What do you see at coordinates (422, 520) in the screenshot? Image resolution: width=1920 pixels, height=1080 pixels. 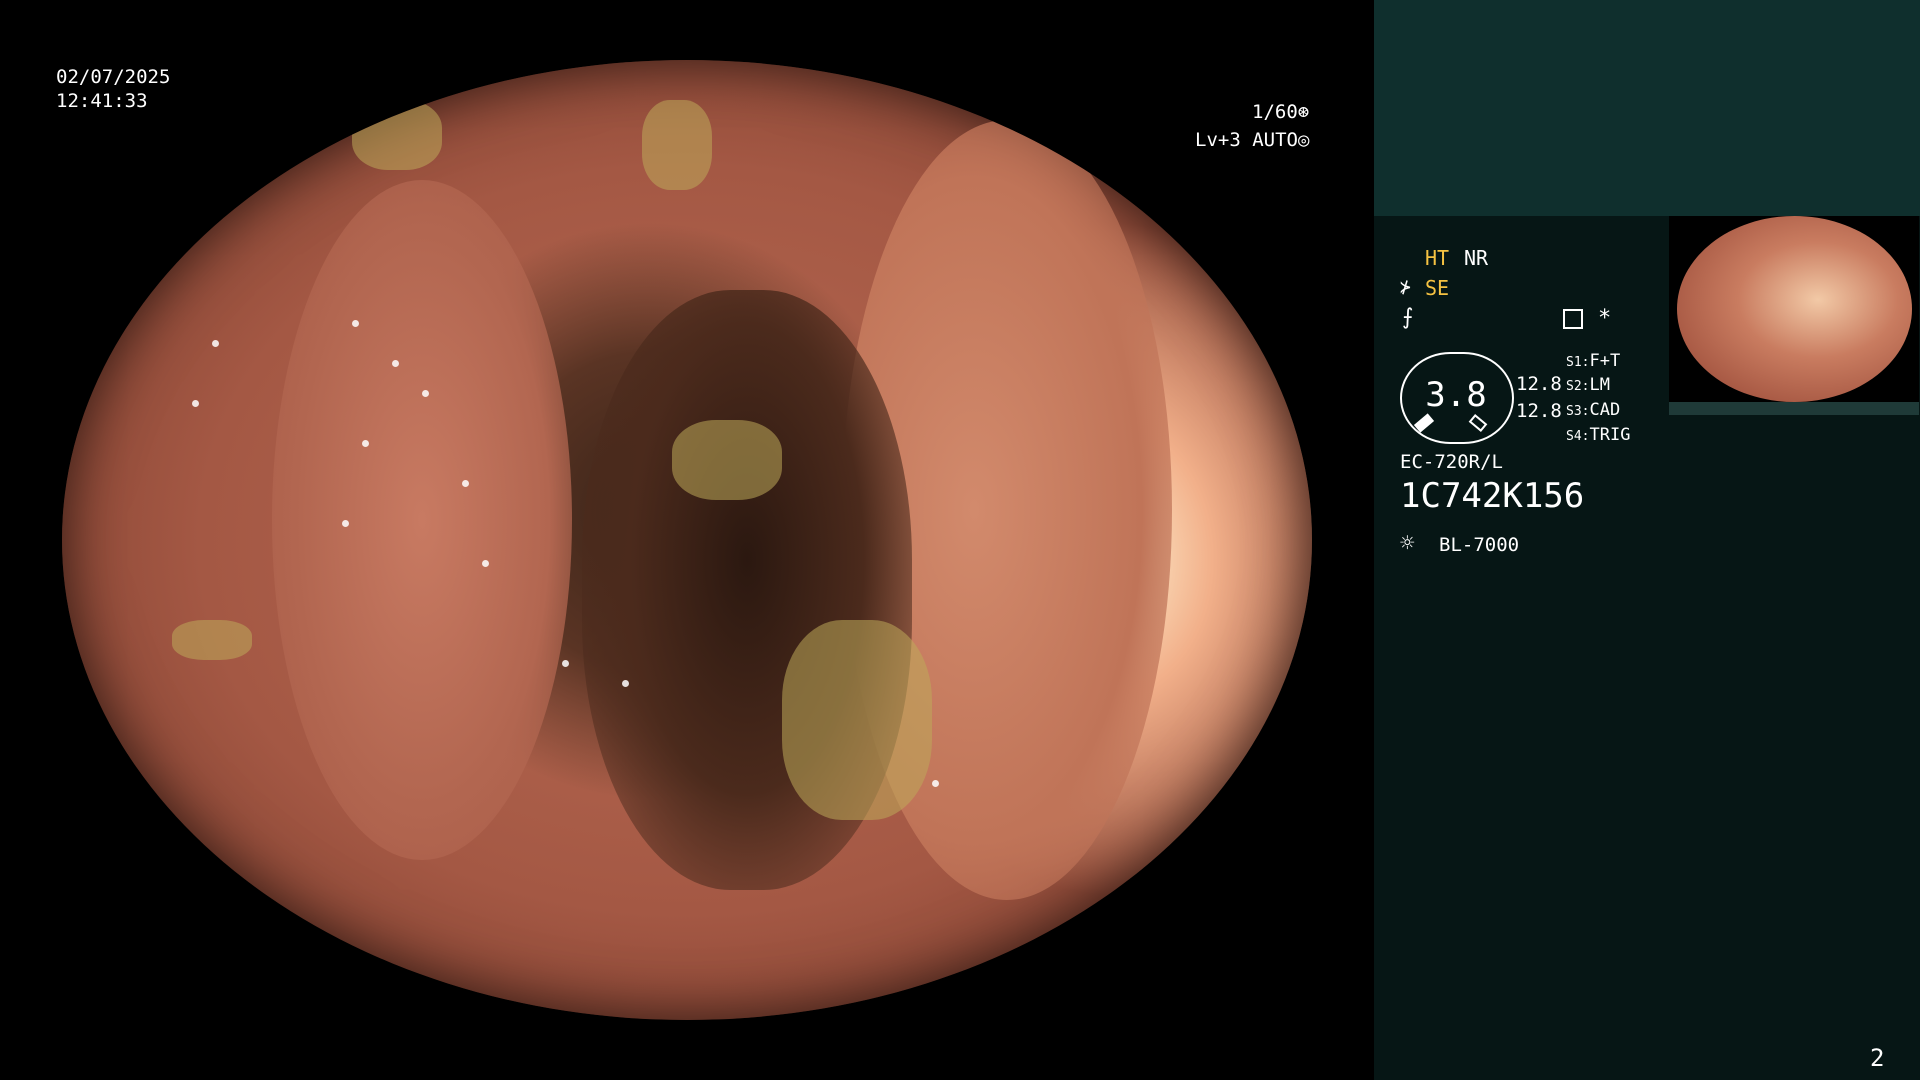 I see `mucosal-fold` at bounding box center [422, 520].